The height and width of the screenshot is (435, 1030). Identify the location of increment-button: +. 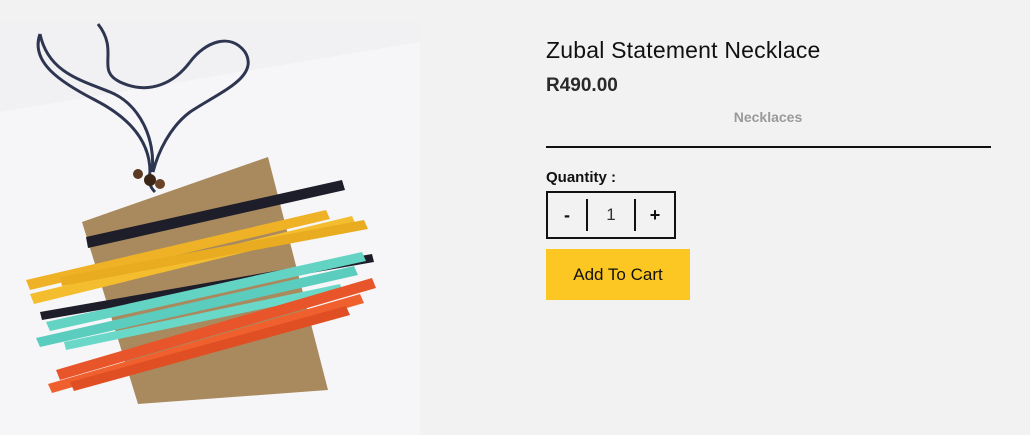
(655, 215).